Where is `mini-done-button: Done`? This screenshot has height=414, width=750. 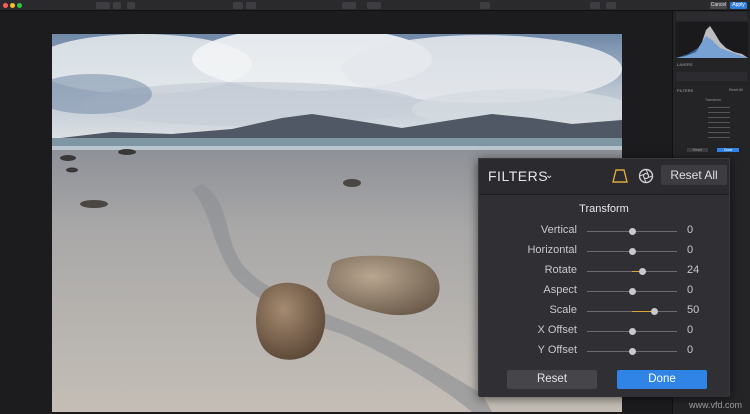 mini-done-button: Done is located at coordinates (728, 150).